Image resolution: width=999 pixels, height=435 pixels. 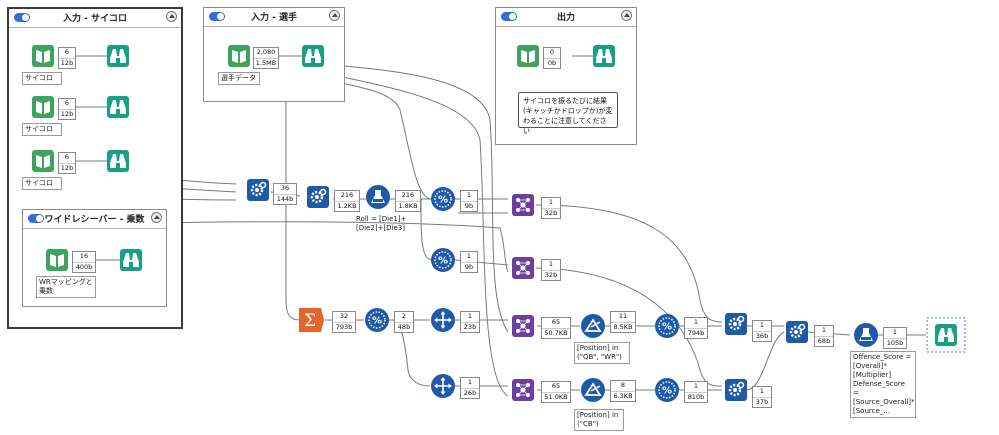 I want to click on metric-append-final: 1 68b, so click(x=824, y=336).